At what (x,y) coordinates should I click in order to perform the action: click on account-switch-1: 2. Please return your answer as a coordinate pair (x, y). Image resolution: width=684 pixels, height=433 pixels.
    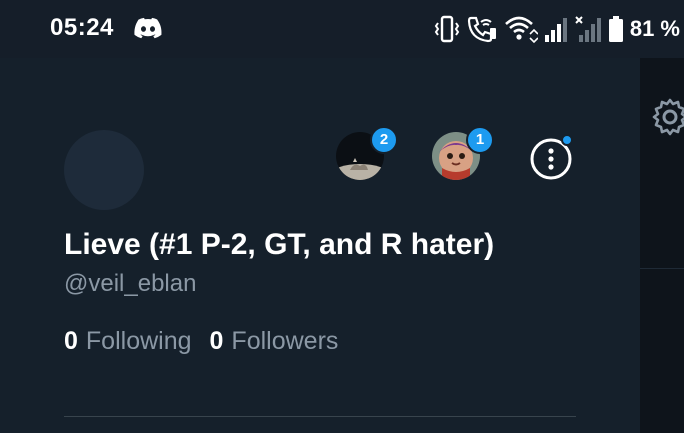
    Looking at the image, I should click on (367, 153).